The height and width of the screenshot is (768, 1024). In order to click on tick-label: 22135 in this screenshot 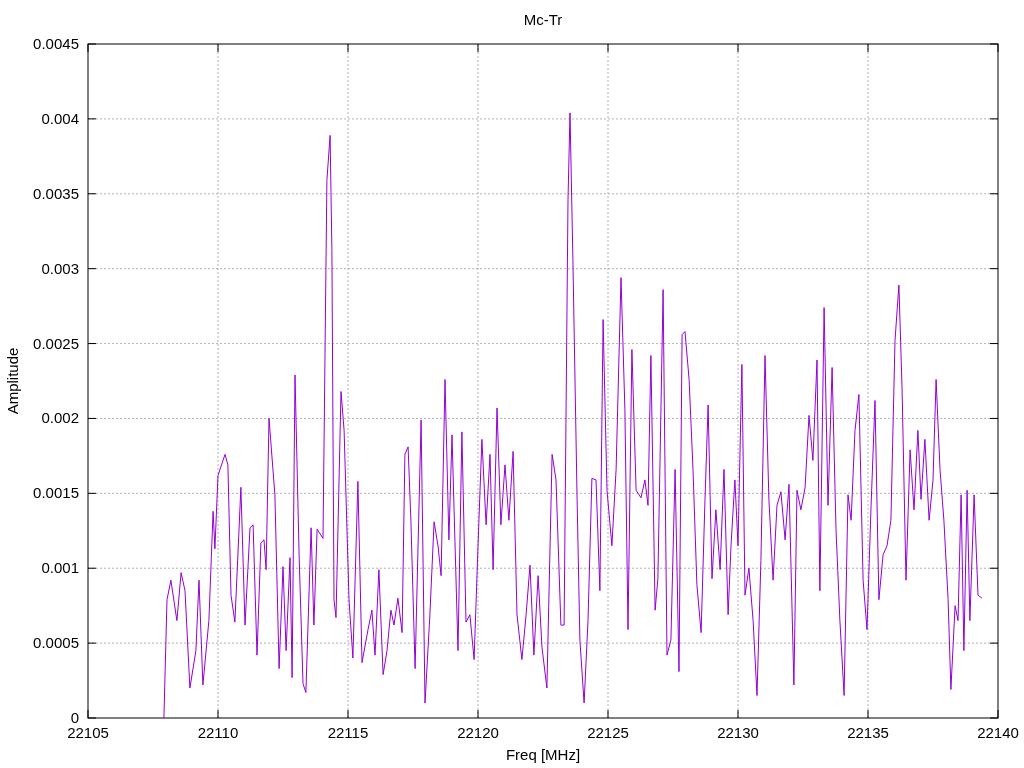, I will do `click(868, 732)`.